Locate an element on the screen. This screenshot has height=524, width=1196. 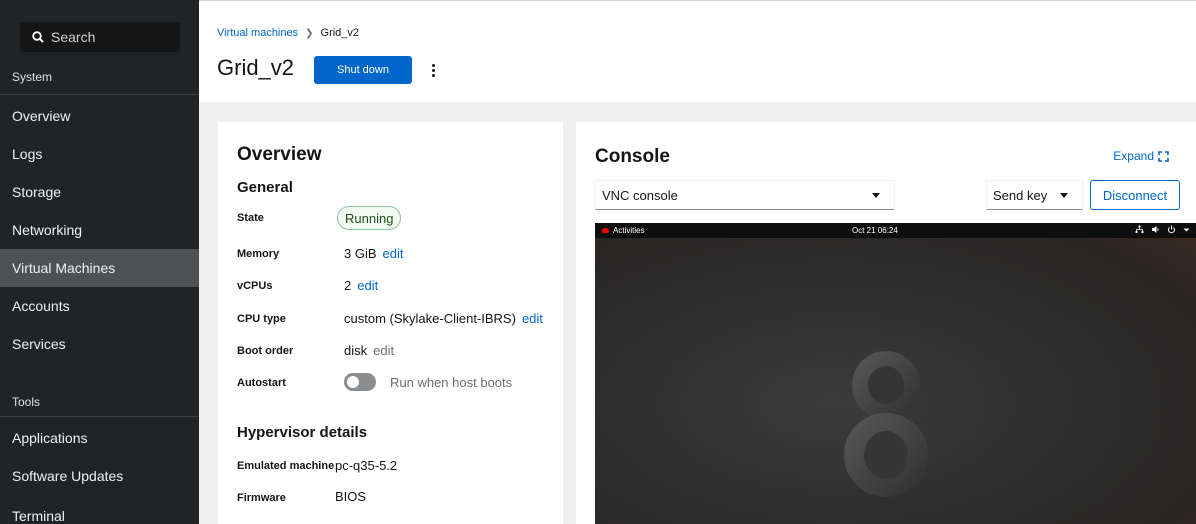
search-icon is located at coordinates (38, 37).